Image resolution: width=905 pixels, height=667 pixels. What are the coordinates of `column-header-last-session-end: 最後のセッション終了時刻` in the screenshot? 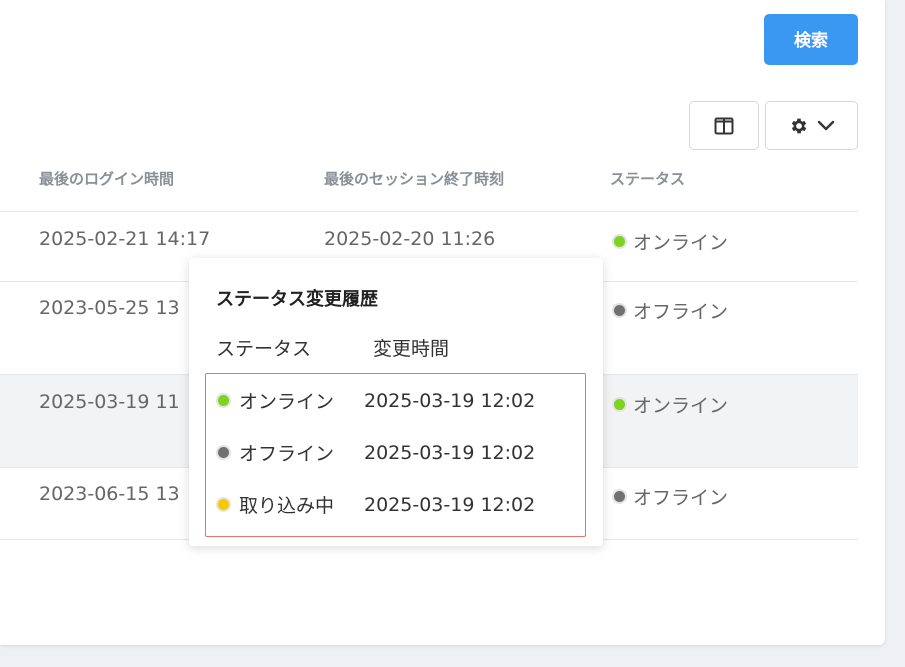 It's located at (414, 178).